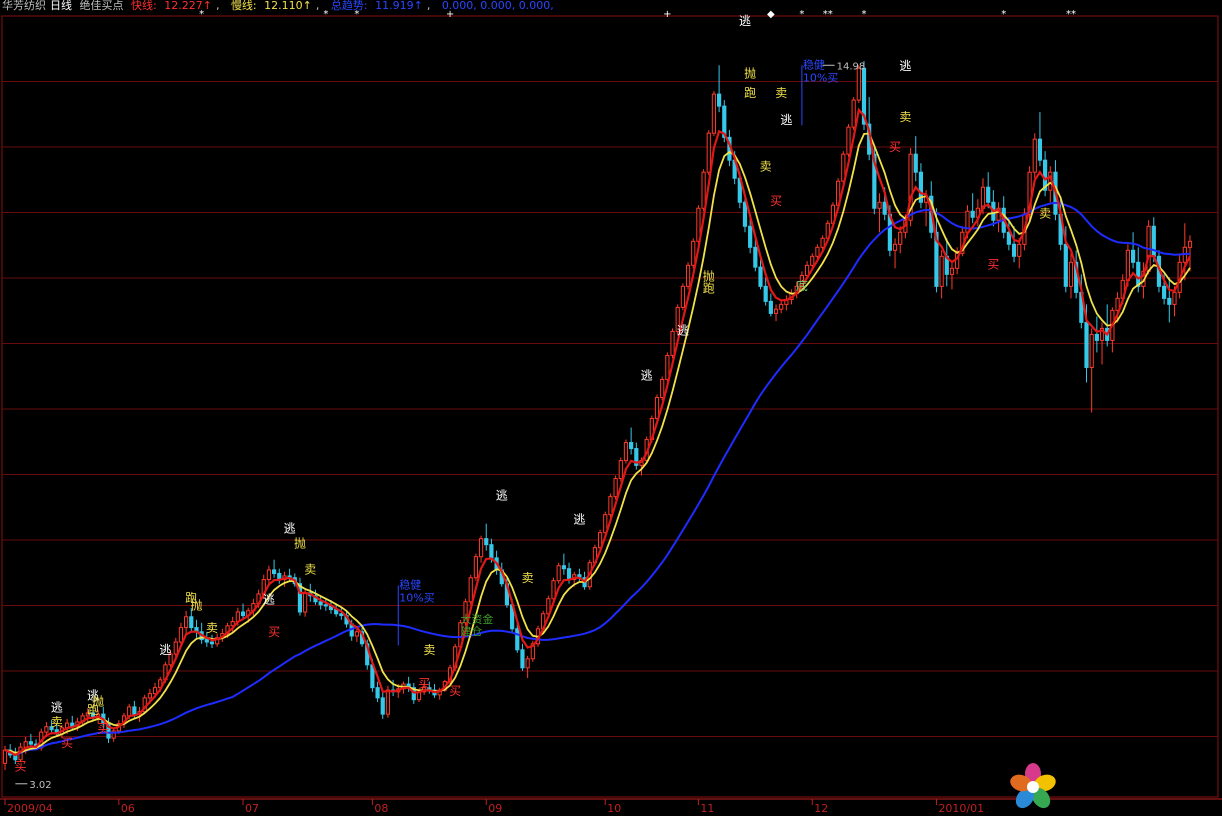  What do you see at coordinates (471, 631) in the screenshot?
I see `accumulation-note: 建仓` at bounding box center [471, 631].